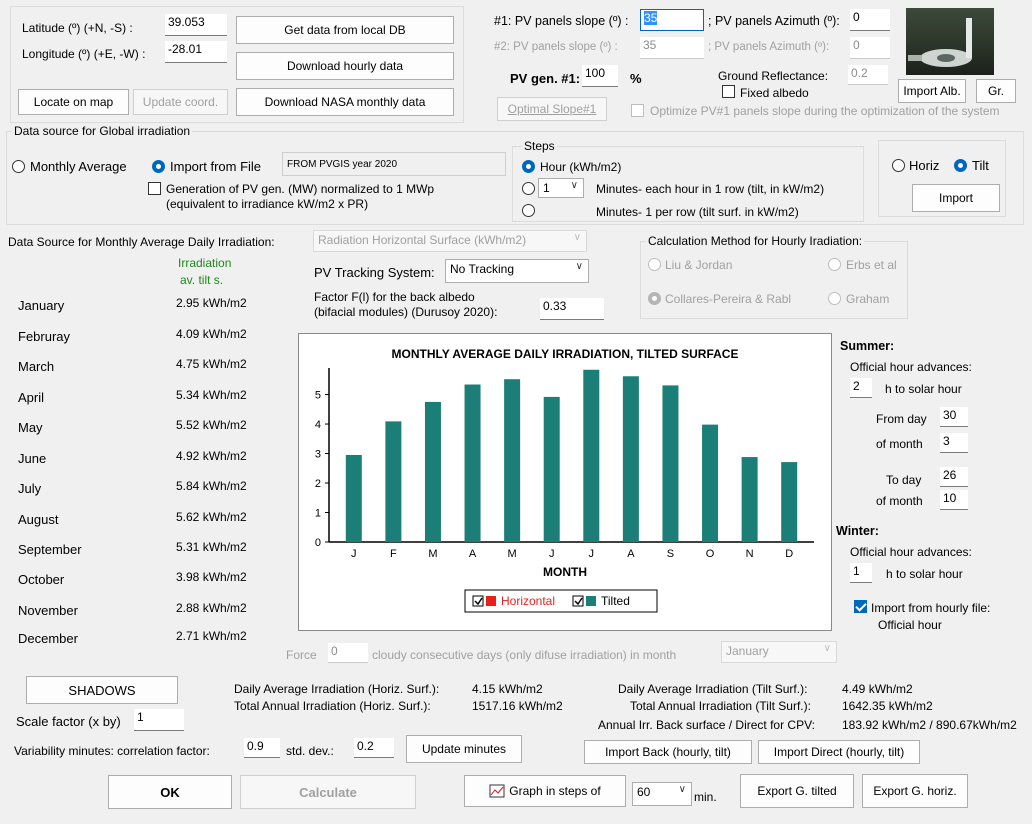 The image size is (1032, 824). Describe the element at coordinates (861, 388) in the screenshot. I see `summer-hours-input: 2` at that location.